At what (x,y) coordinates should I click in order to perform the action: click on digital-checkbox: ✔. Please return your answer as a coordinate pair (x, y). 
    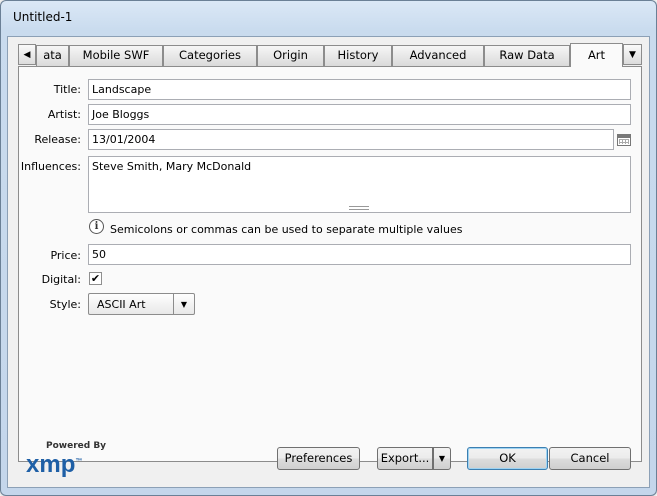
    Looking at the image, I should click on (95, 278).